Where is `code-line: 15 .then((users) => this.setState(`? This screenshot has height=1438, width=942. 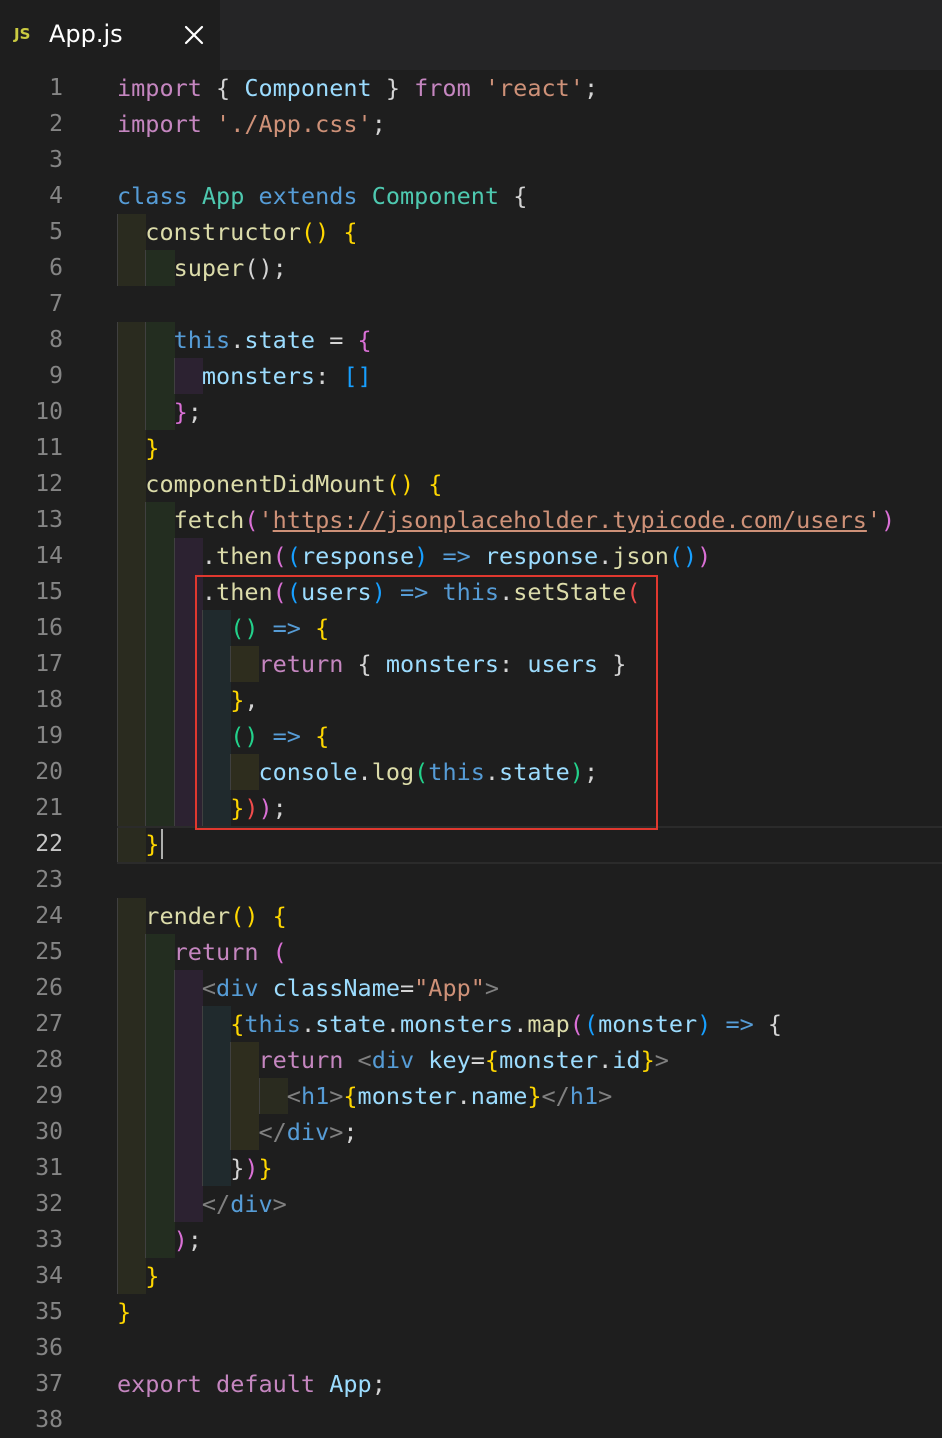
code-line: 15 .then((users) => this.setState( is located at coordinates (471, 592).